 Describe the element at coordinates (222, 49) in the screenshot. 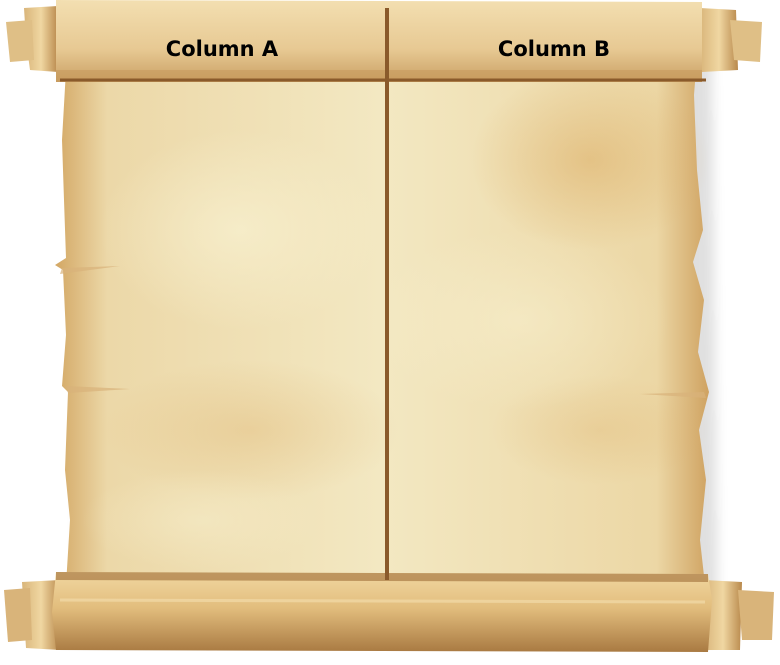

I see `column-a-header: Column A` at that location.